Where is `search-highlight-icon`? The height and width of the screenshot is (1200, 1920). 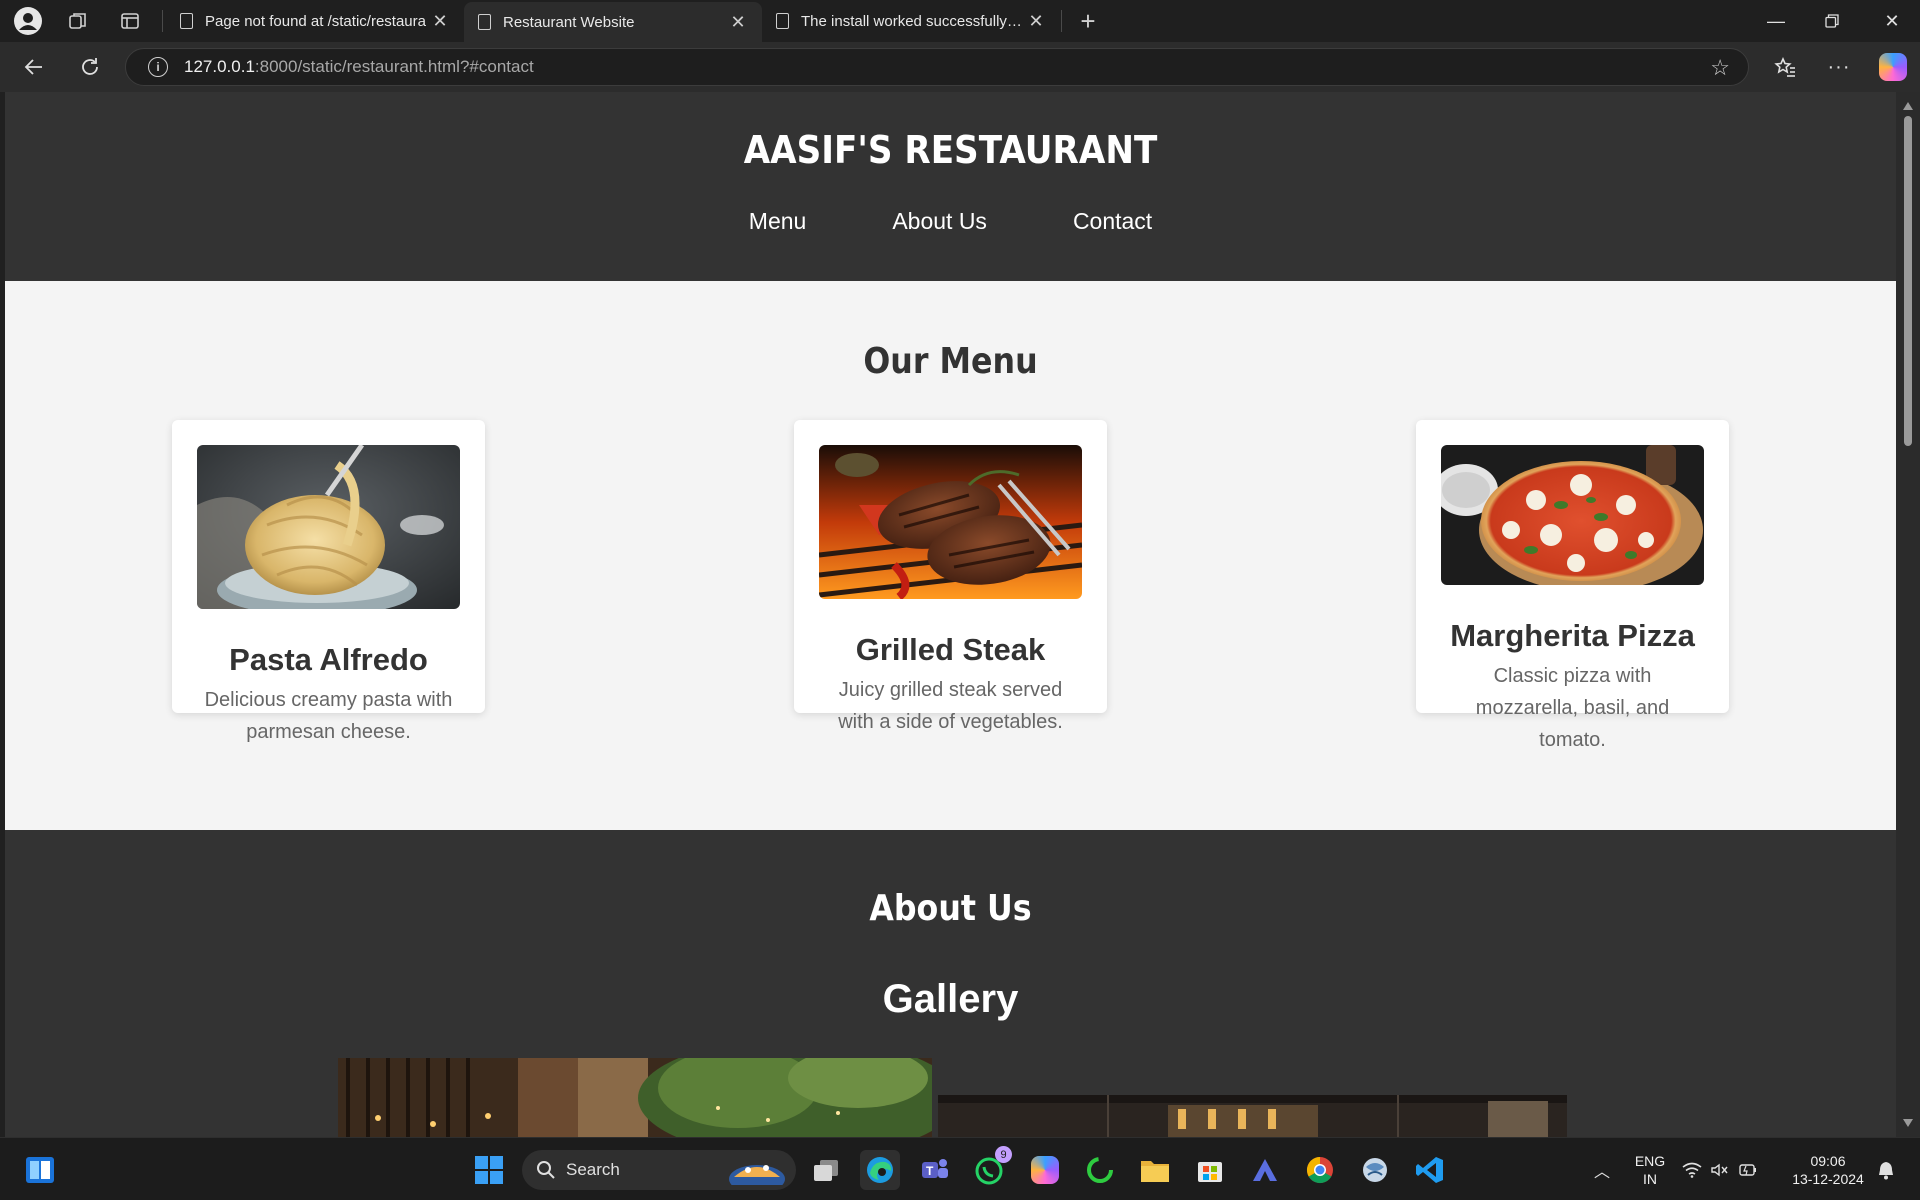 search-highlight-icon is located at coordinates (757, 1175).